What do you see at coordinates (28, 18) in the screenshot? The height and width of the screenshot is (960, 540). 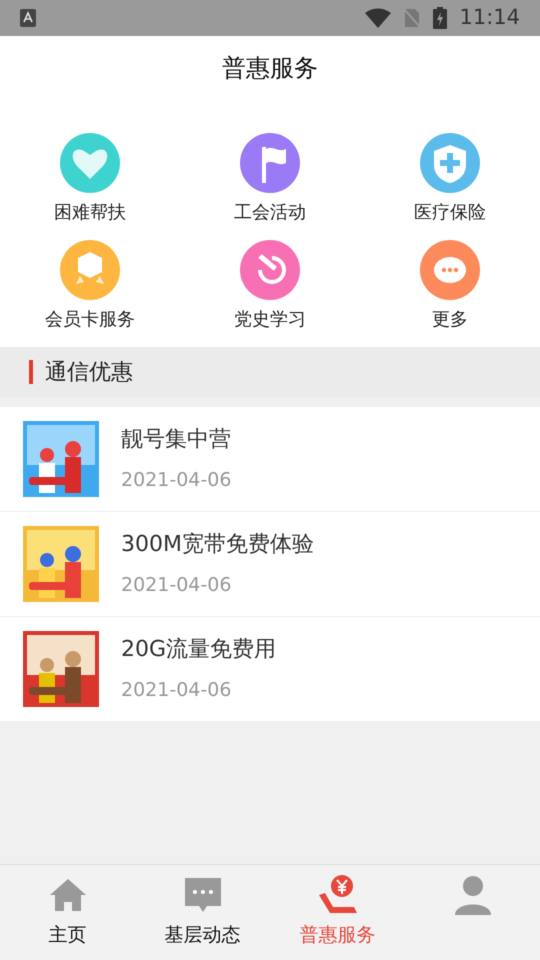 I see `keyboard-app-icon` at bounding box center [28, 18].